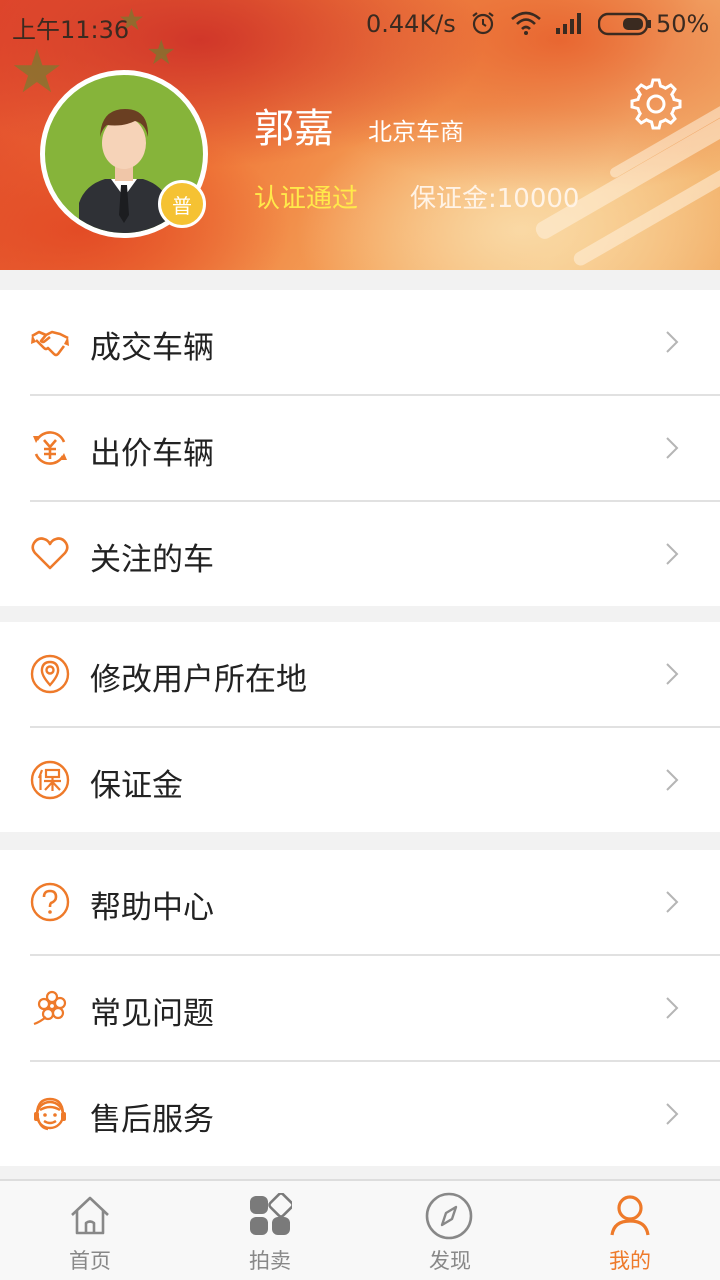 This screenshot has width=720, height=1280. What do you see at coordinates (136, 786) in the screenshot?
I see `menu-item-label: 保证金` at bounding box center [136, 786].